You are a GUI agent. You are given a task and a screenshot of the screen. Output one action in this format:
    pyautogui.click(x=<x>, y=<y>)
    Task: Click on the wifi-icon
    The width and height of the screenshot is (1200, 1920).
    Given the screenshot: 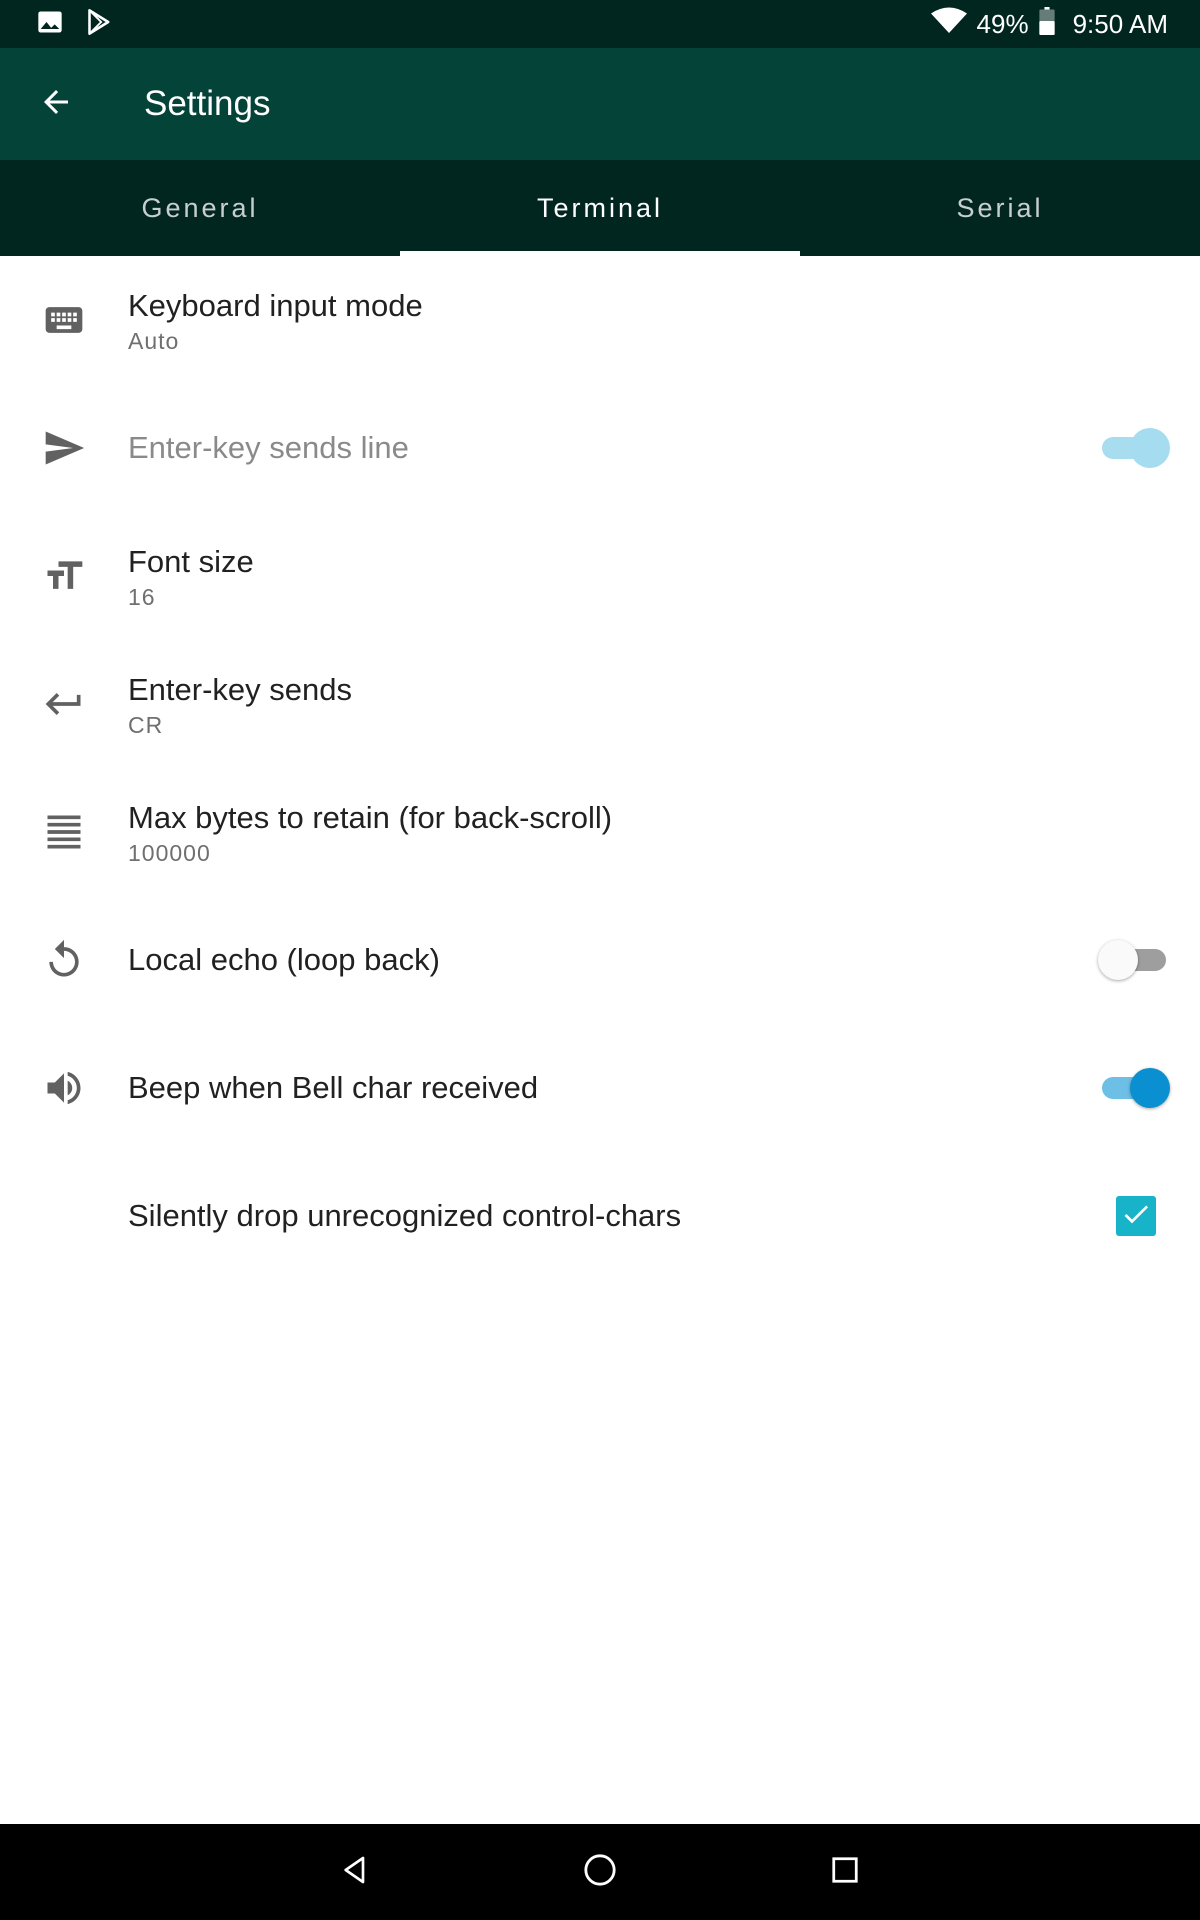 What is the action you would take?
    pyautogui.click(x=948, y=24)
    